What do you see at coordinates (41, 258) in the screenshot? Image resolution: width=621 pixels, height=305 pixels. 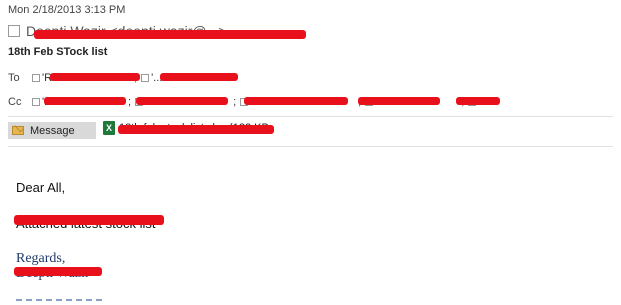 I see `body-regards: Regards,` at bounding box center [41, 258].